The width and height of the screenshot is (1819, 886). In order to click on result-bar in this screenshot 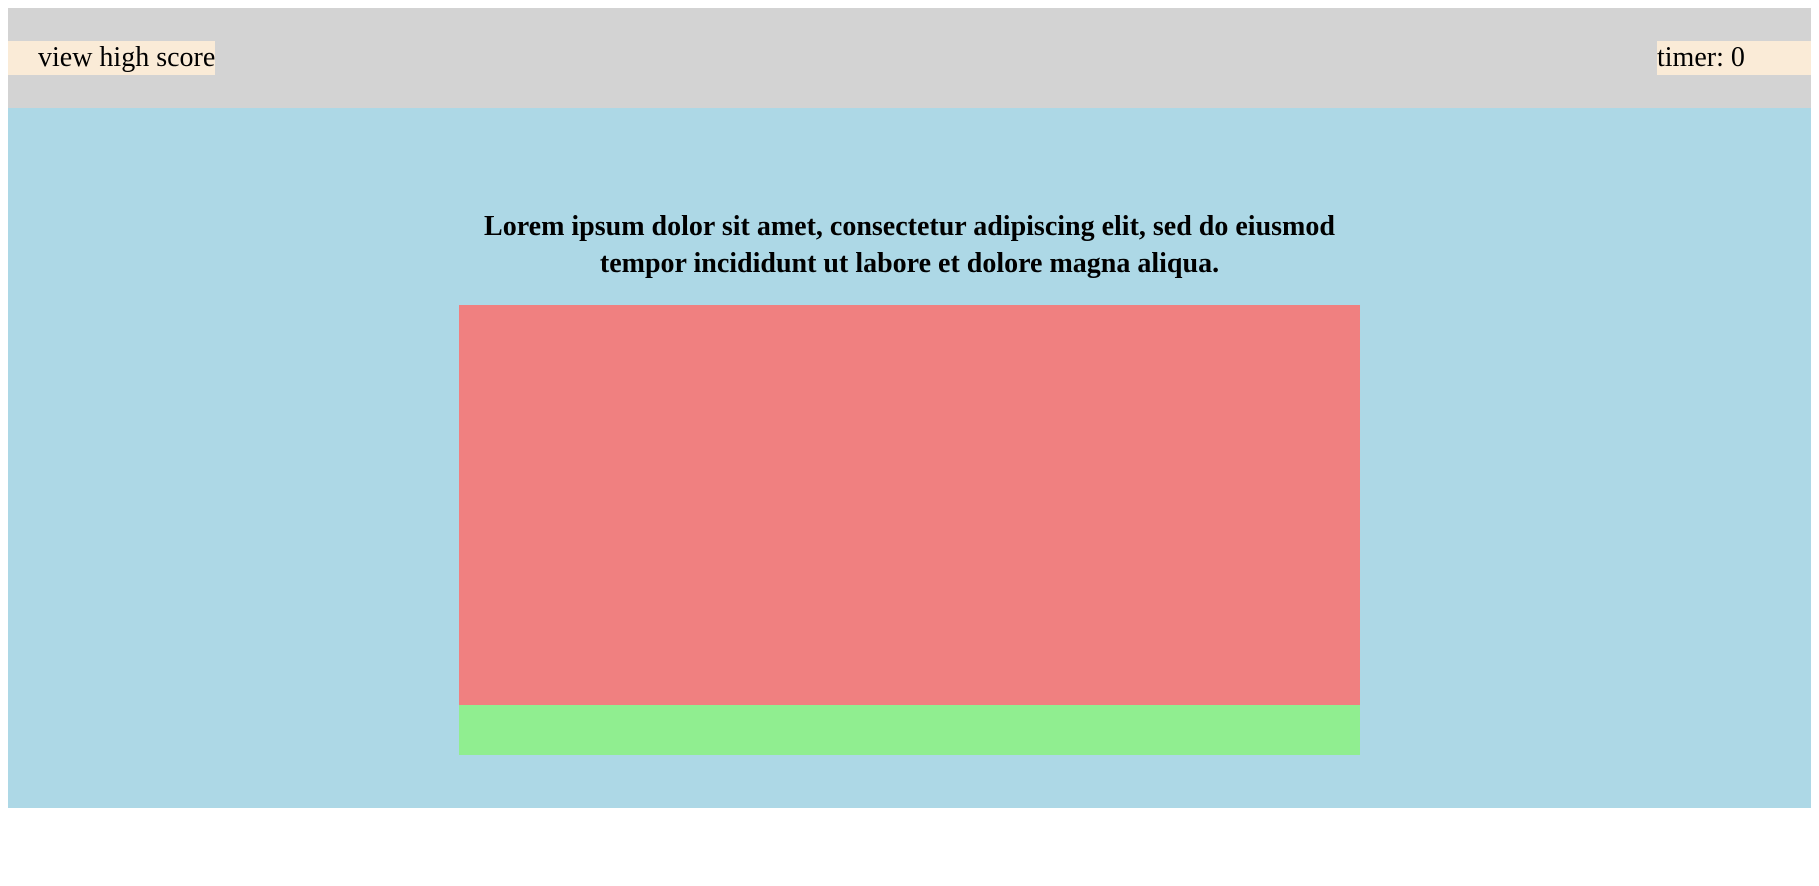, I will do `click(909, 730)`.